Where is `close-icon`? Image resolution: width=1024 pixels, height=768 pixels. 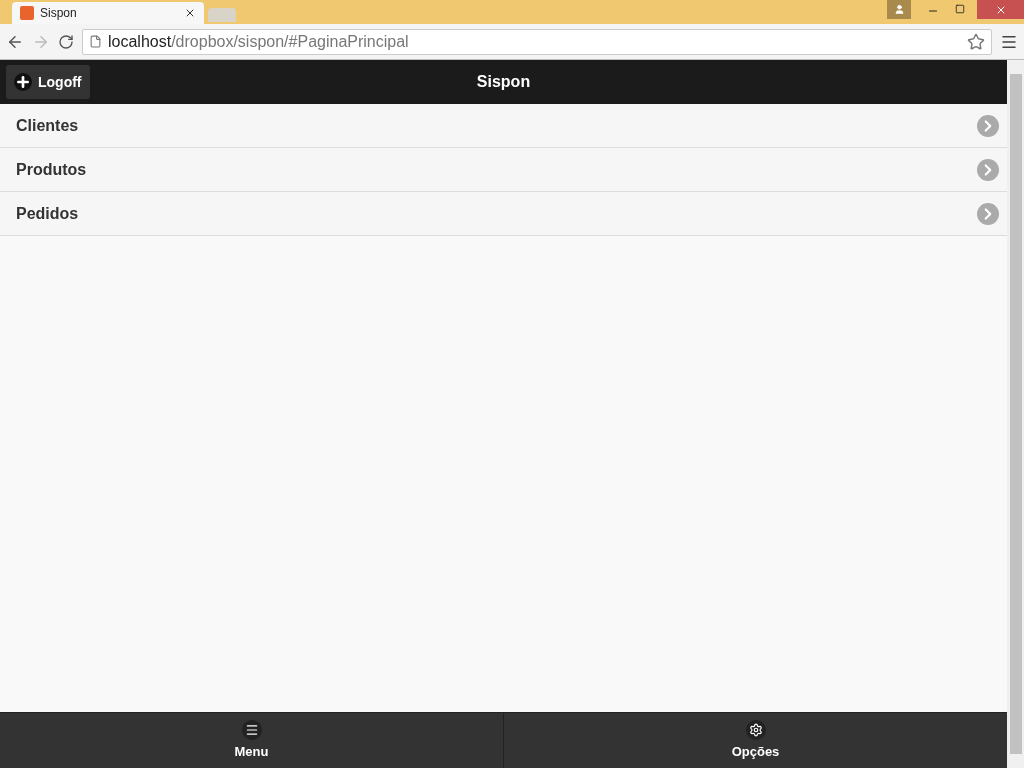
close-icon is located at coordinates (190, 13).